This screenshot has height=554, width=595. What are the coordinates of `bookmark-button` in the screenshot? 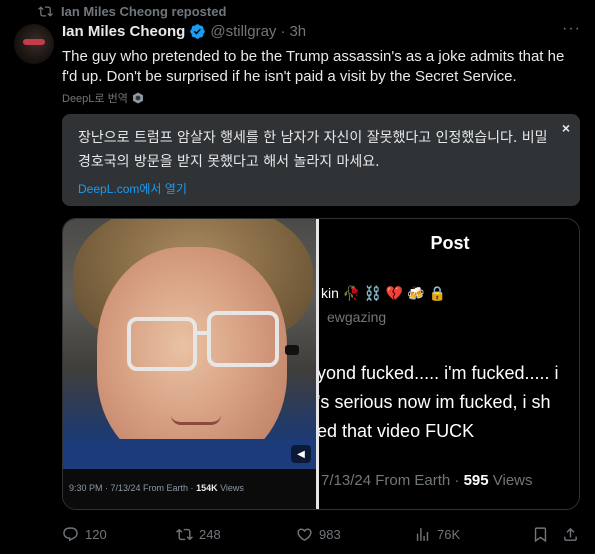 It's located at (540, 534).